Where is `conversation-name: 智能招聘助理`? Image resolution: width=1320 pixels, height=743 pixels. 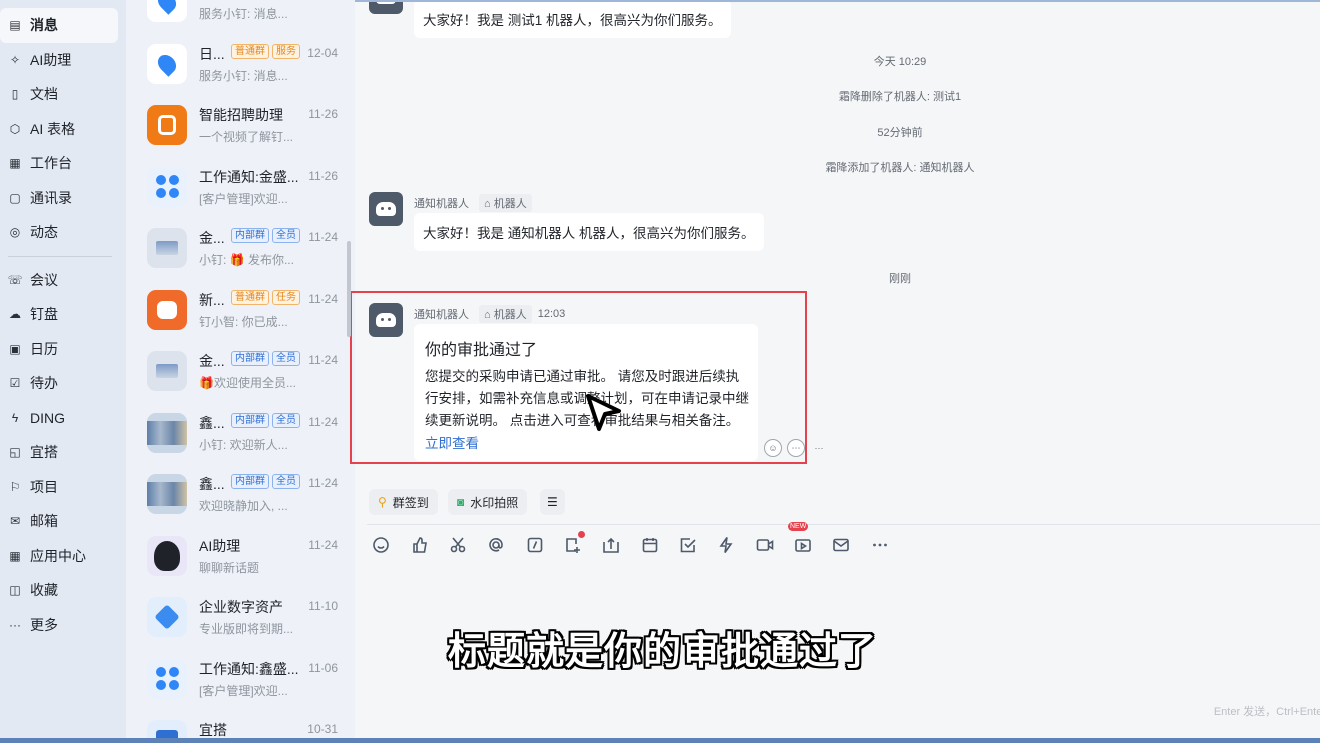
conversation-name: 智能招聘助理 is located at coordinates (241, 115).